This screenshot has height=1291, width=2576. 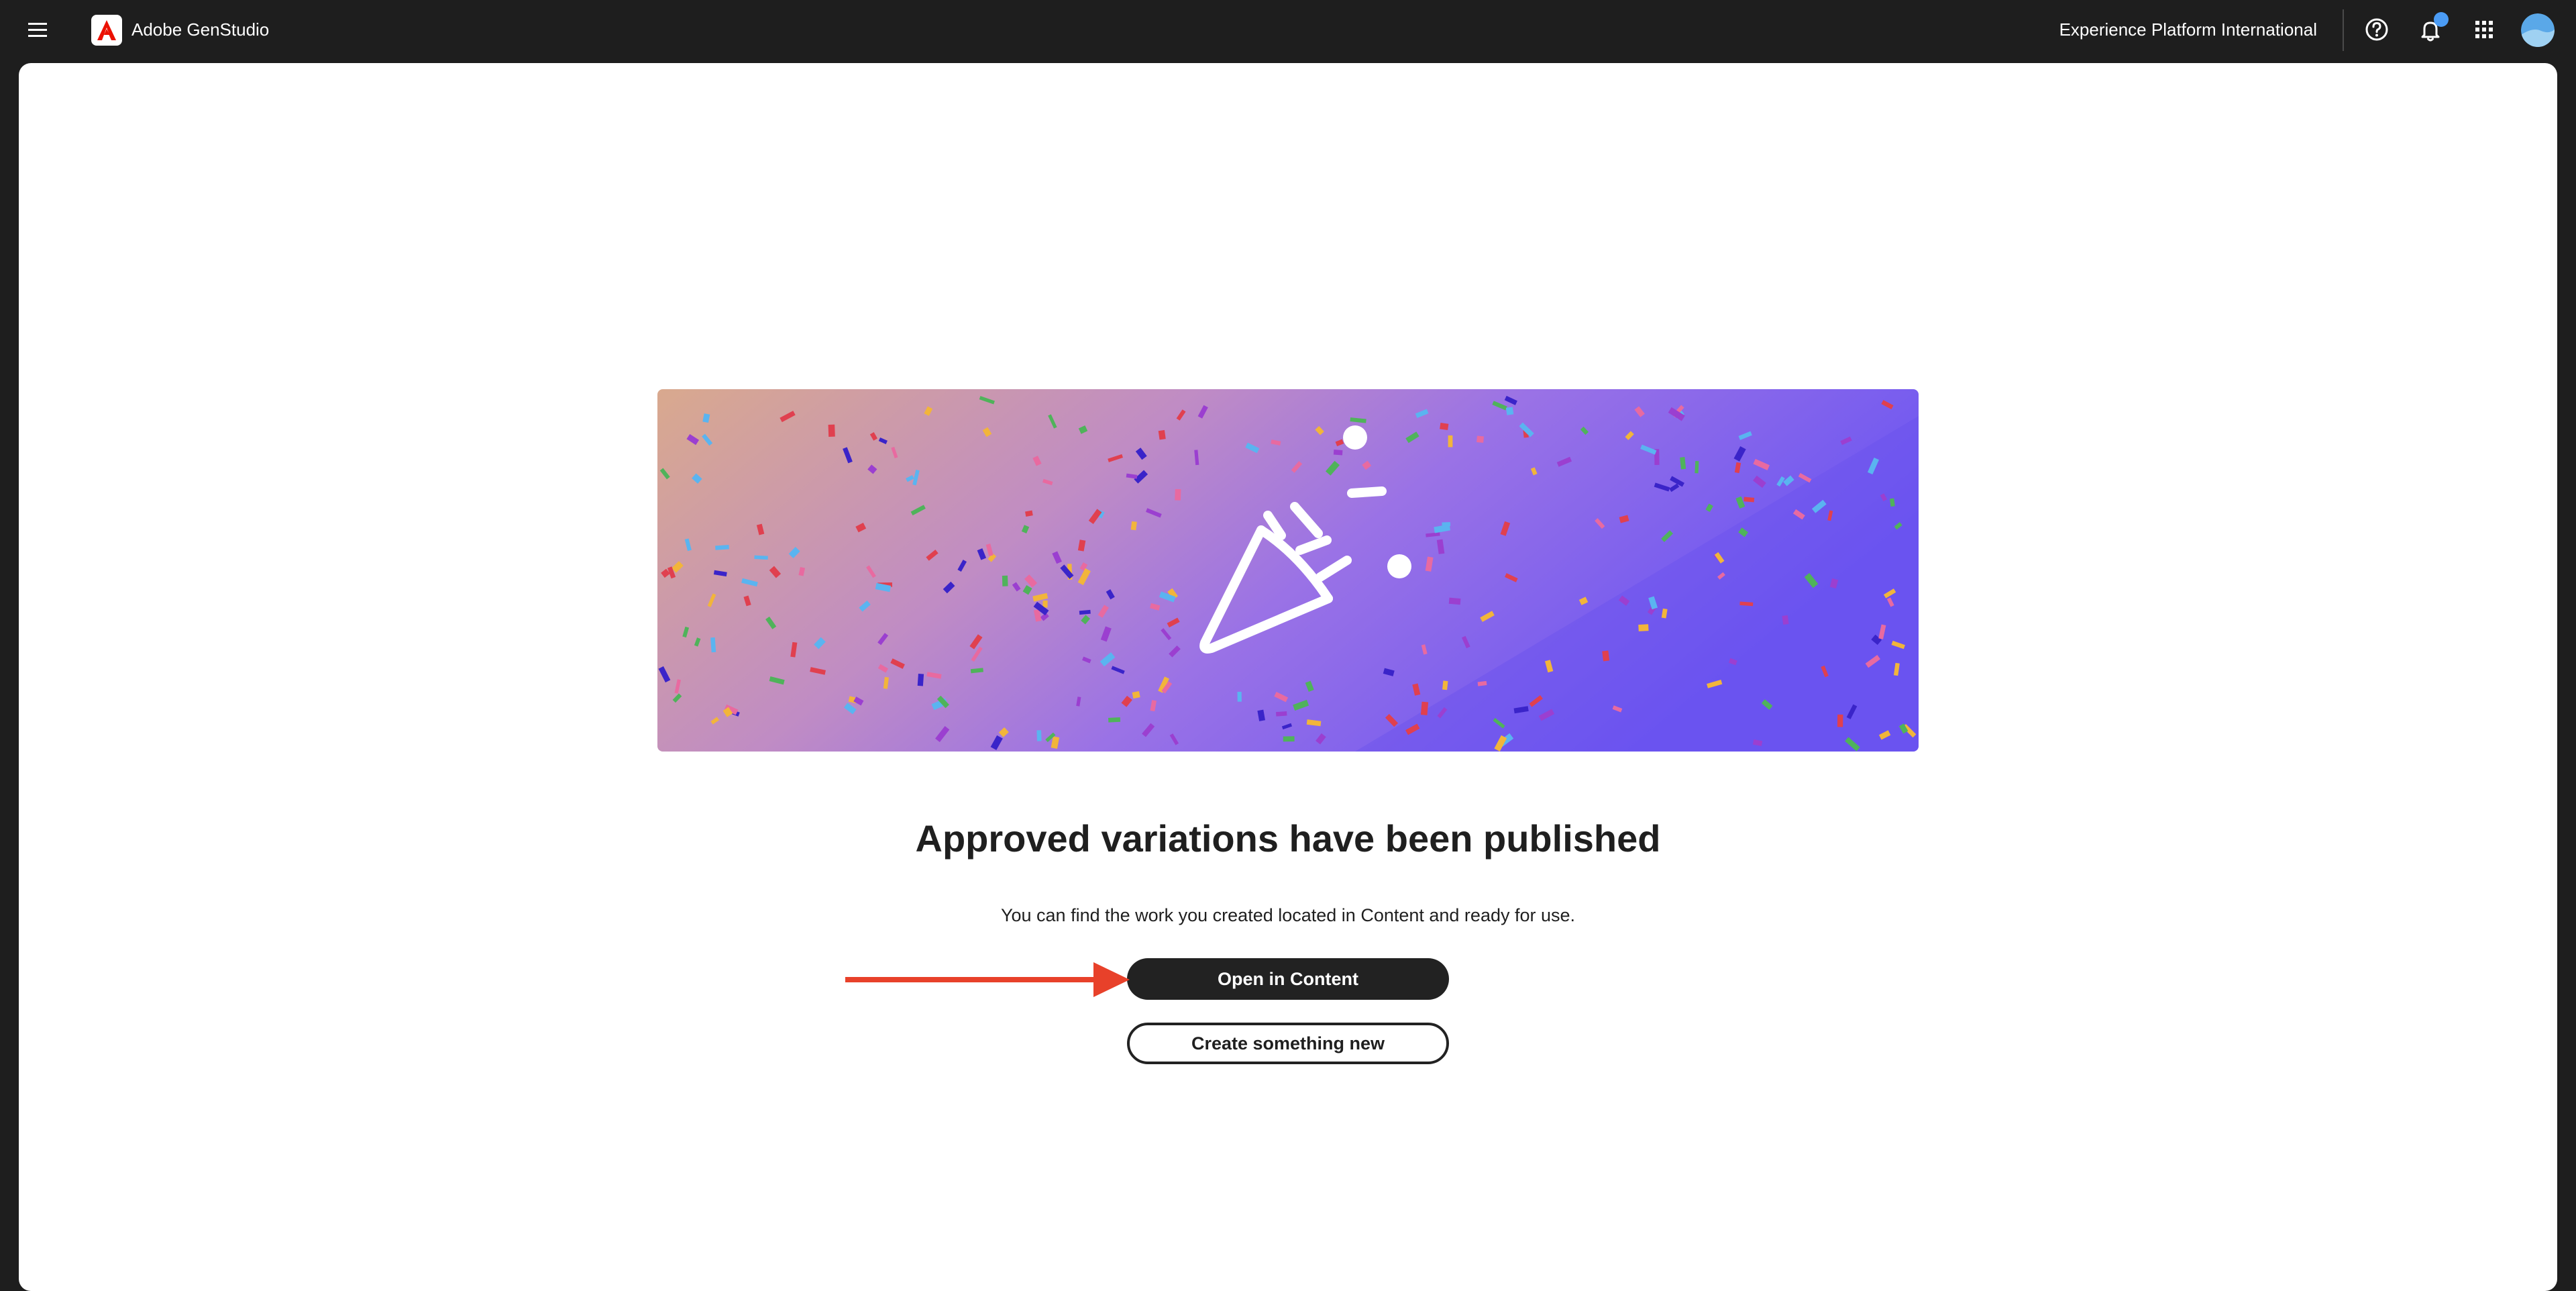 What do you see at coordinates (1288, 838) in the screenshot?
I see `page-title: Approved variations have been published` at bounding box center [1288, 838].